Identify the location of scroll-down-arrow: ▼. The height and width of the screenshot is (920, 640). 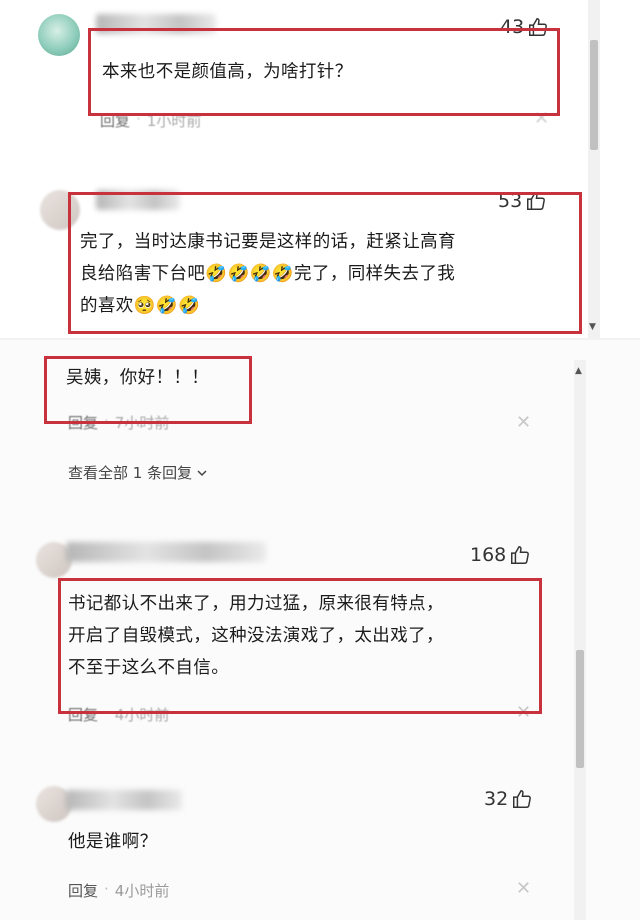
(592, 327).